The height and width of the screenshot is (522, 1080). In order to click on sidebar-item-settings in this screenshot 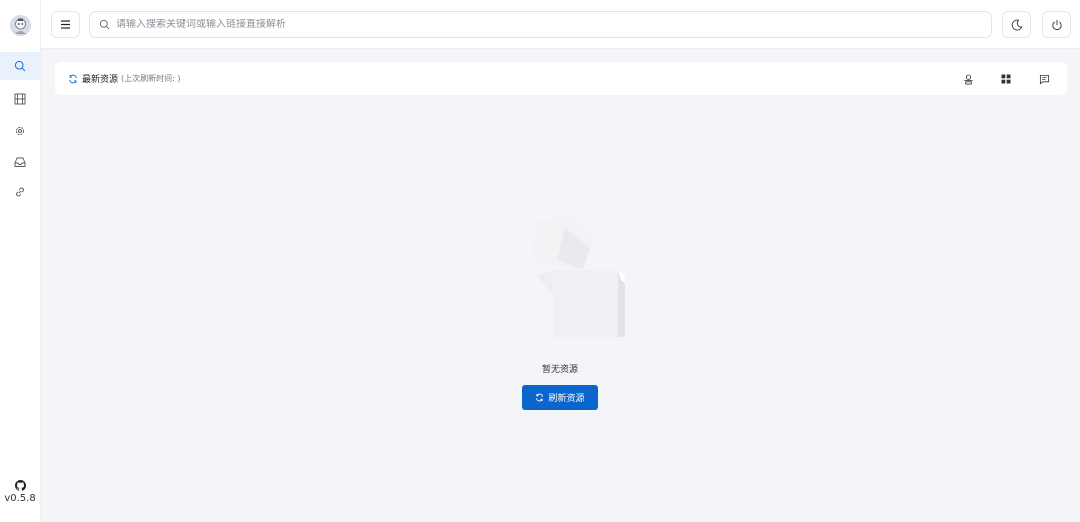, I will do `click(20, 131)`.